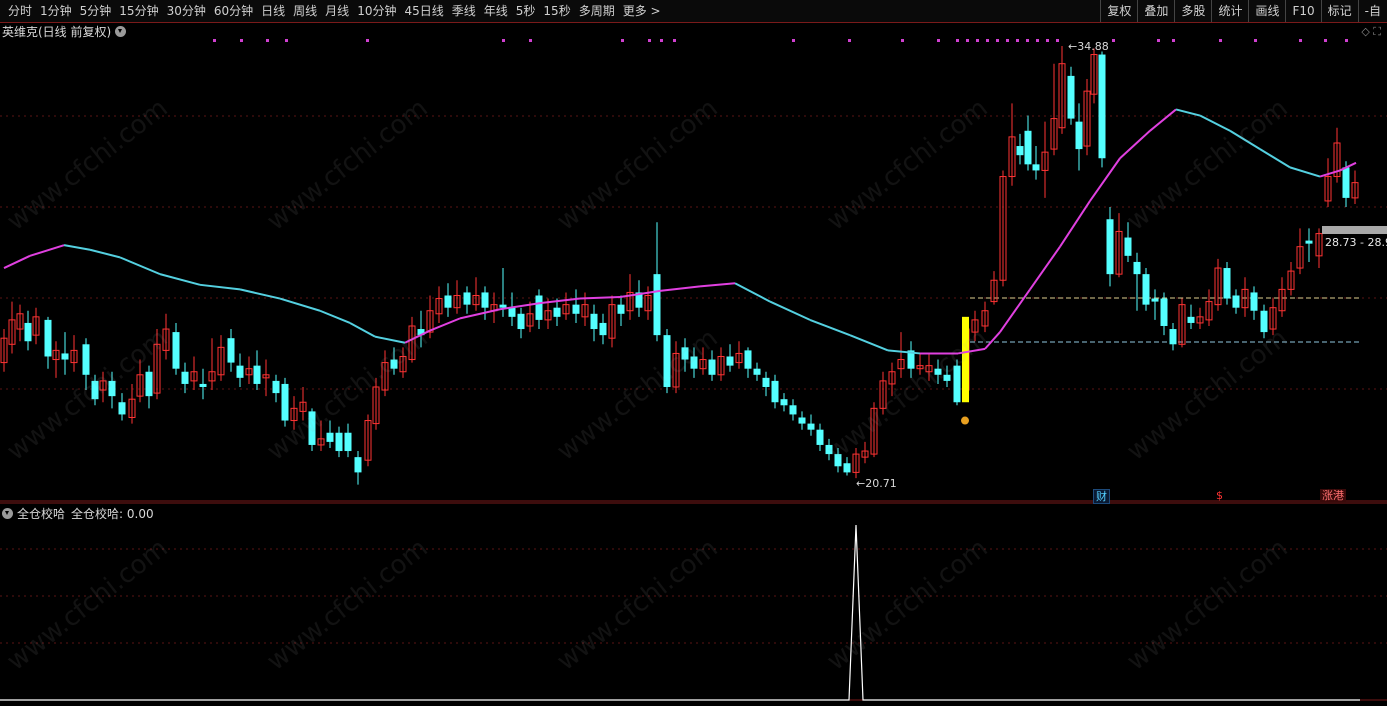  I want to click on dollar-badge: $, so click(1219, 495).